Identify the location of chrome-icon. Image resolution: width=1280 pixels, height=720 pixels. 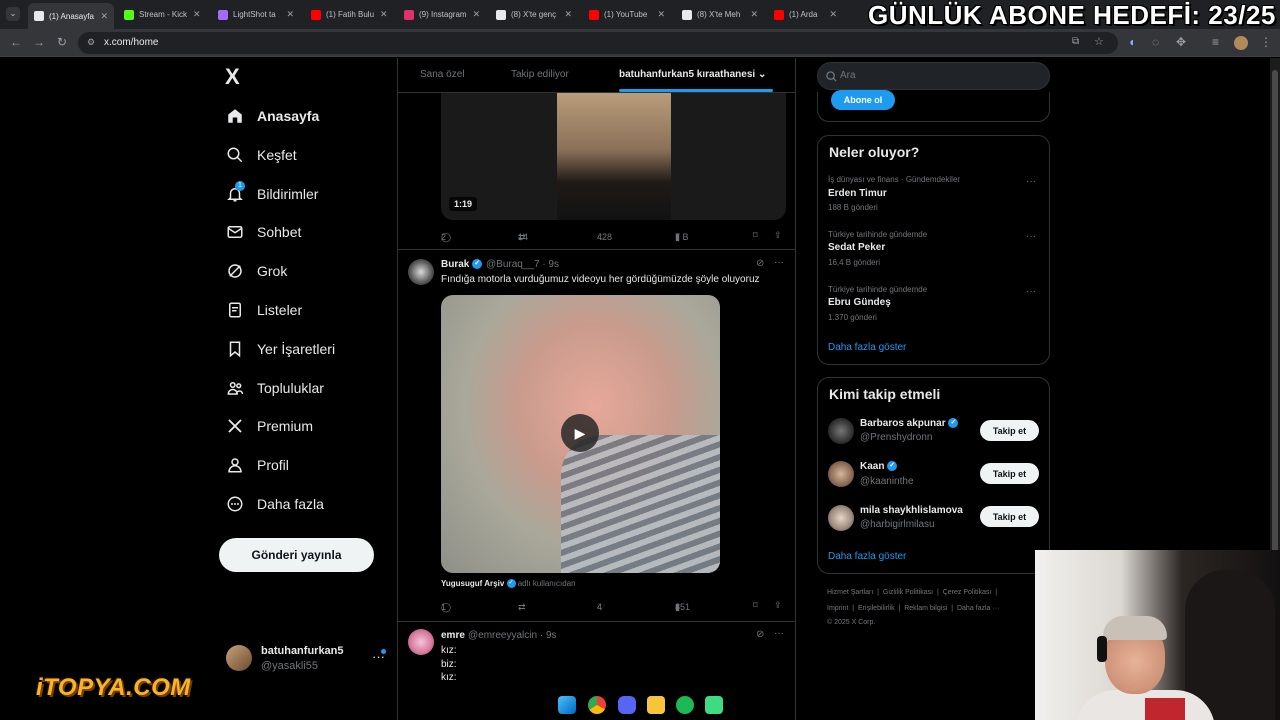
(597, 705).